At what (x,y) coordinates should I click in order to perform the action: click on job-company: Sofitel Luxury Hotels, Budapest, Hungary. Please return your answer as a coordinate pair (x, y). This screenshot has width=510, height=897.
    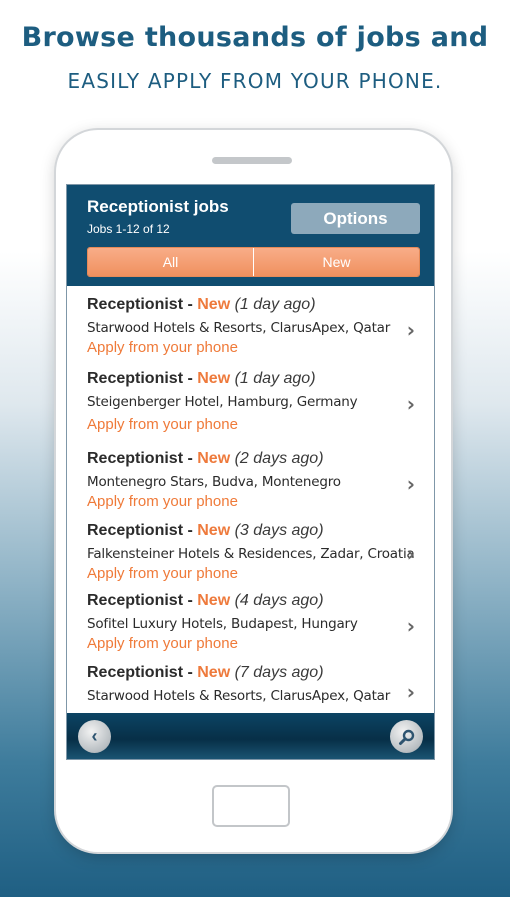
    Looking at the image, I should click on (222, 624).